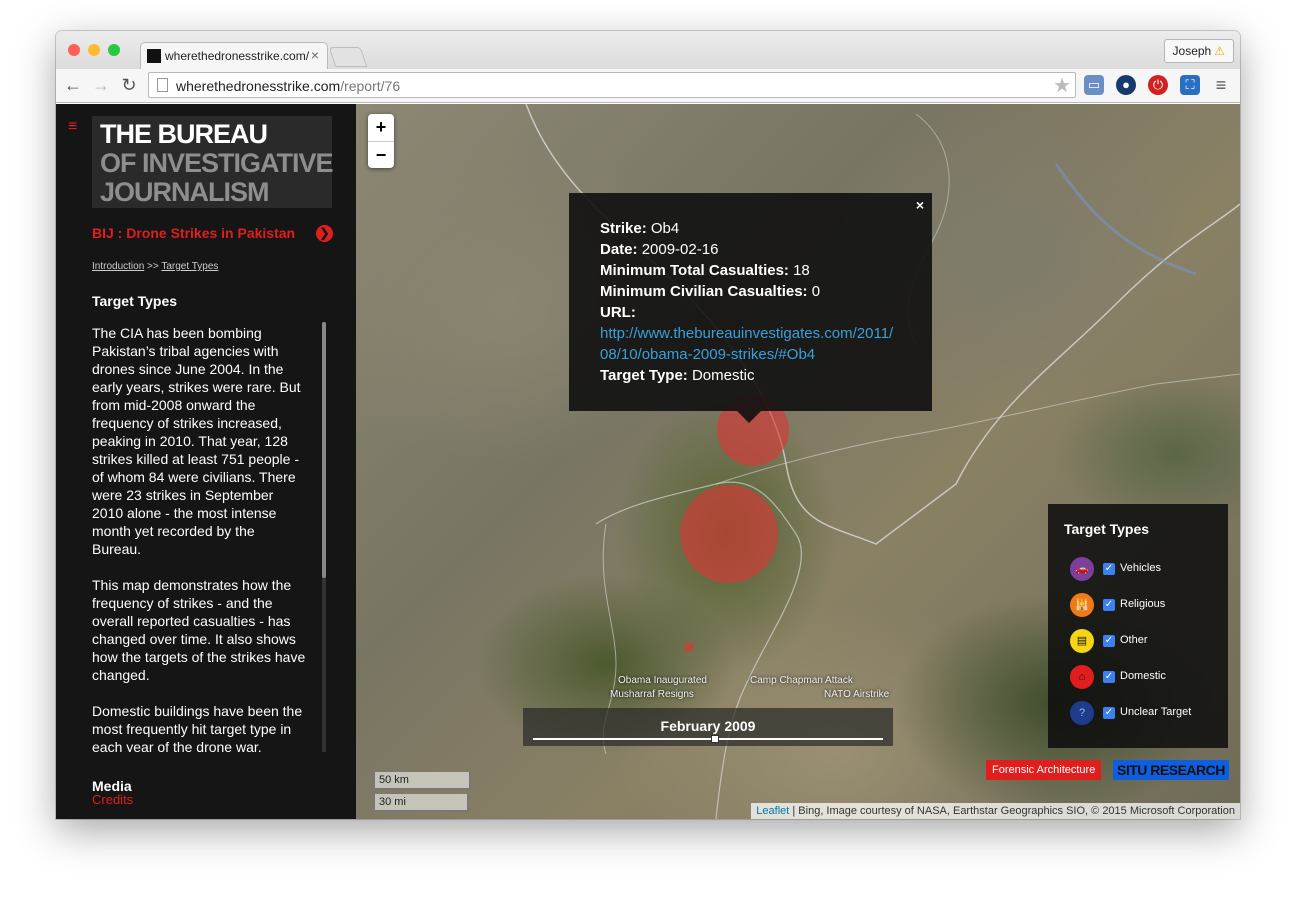  I want to click on domestic-checkbox: ✓, so click(1109, 677).